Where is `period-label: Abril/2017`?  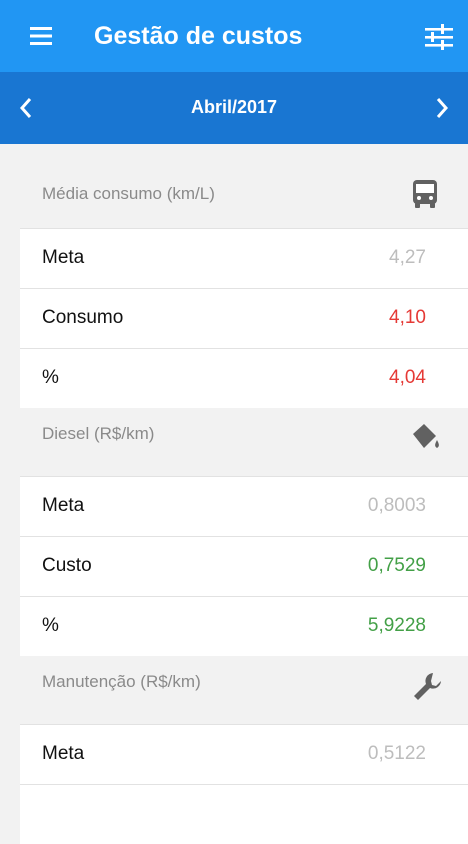
period-label: Abril/2017 is located at coordinates (234, 107).